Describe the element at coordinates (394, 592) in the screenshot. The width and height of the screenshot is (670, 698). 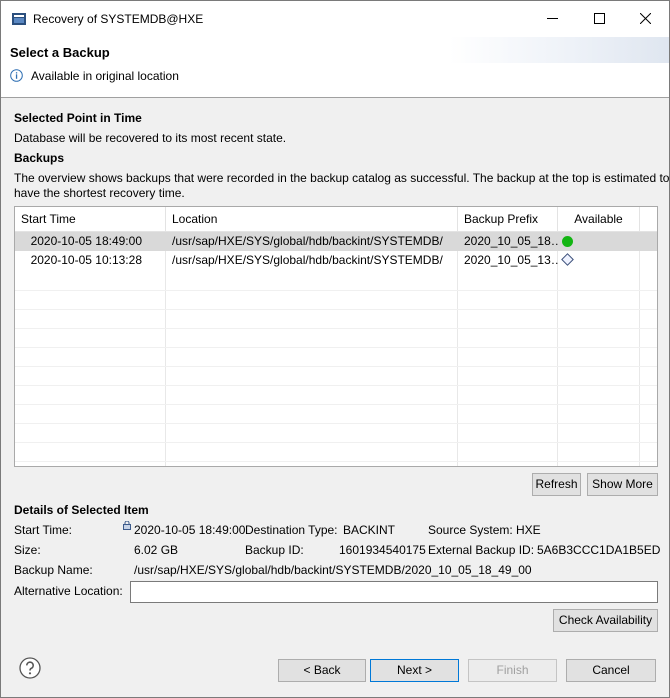
I see `alternative-location-input` at that location.